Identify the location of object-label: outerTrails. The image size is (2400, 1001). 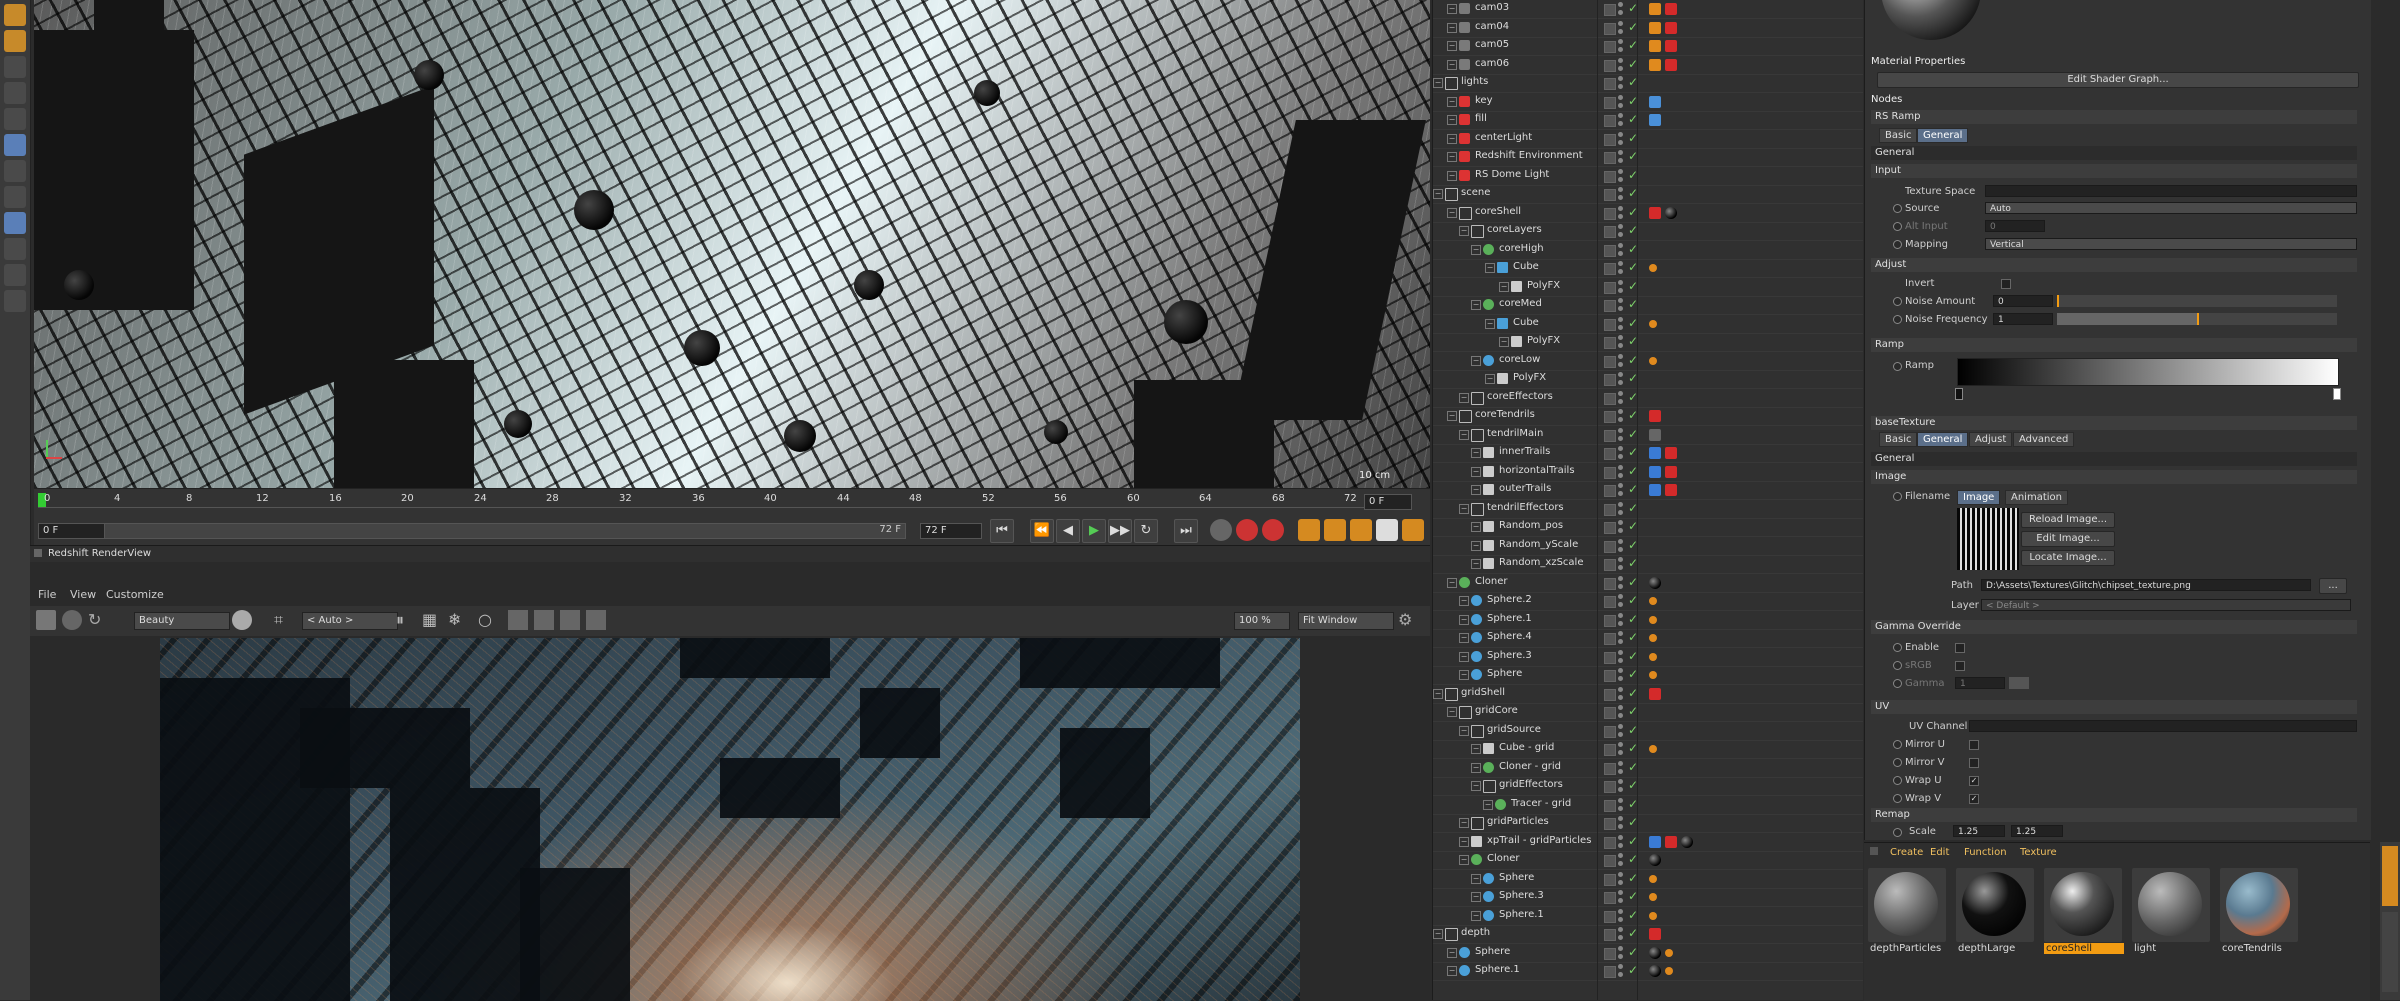
(1525, 488).